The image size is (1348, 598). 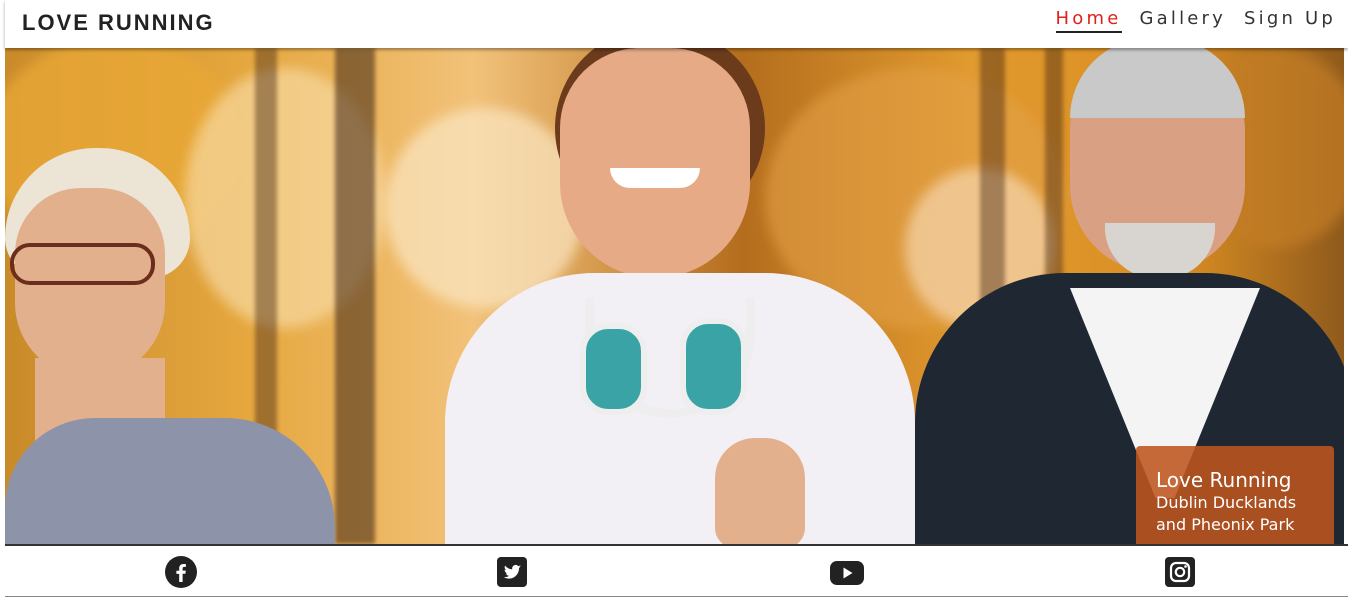 I want to click on nav-gallery: Gallery, so click(x=1183, y=20).